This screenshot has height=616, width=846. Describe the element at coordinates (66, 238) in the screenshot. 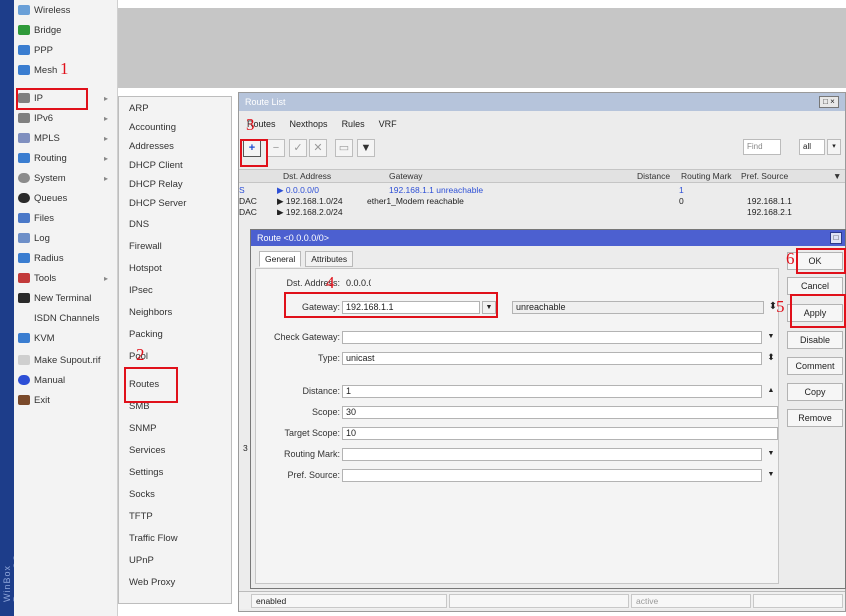

I see `menu-item-log: Log` at that location.